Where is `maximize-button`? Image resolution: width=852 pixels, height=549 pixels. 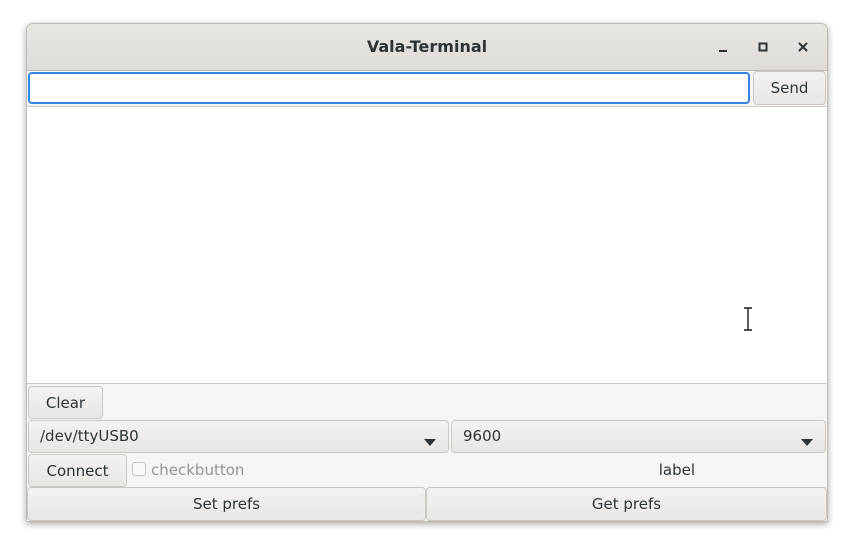
maximize-button is located at coordinates (763, 47).